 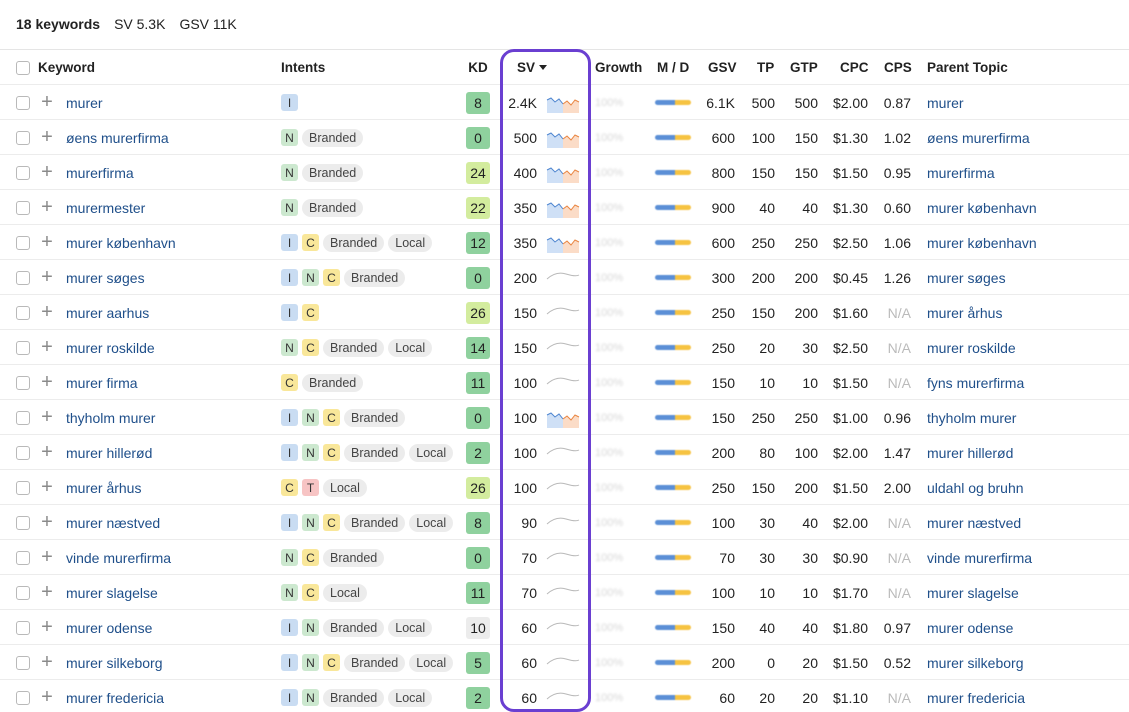 I want to click on parent-topic-link: fyns murerfirma, so click(x=975, y=383).